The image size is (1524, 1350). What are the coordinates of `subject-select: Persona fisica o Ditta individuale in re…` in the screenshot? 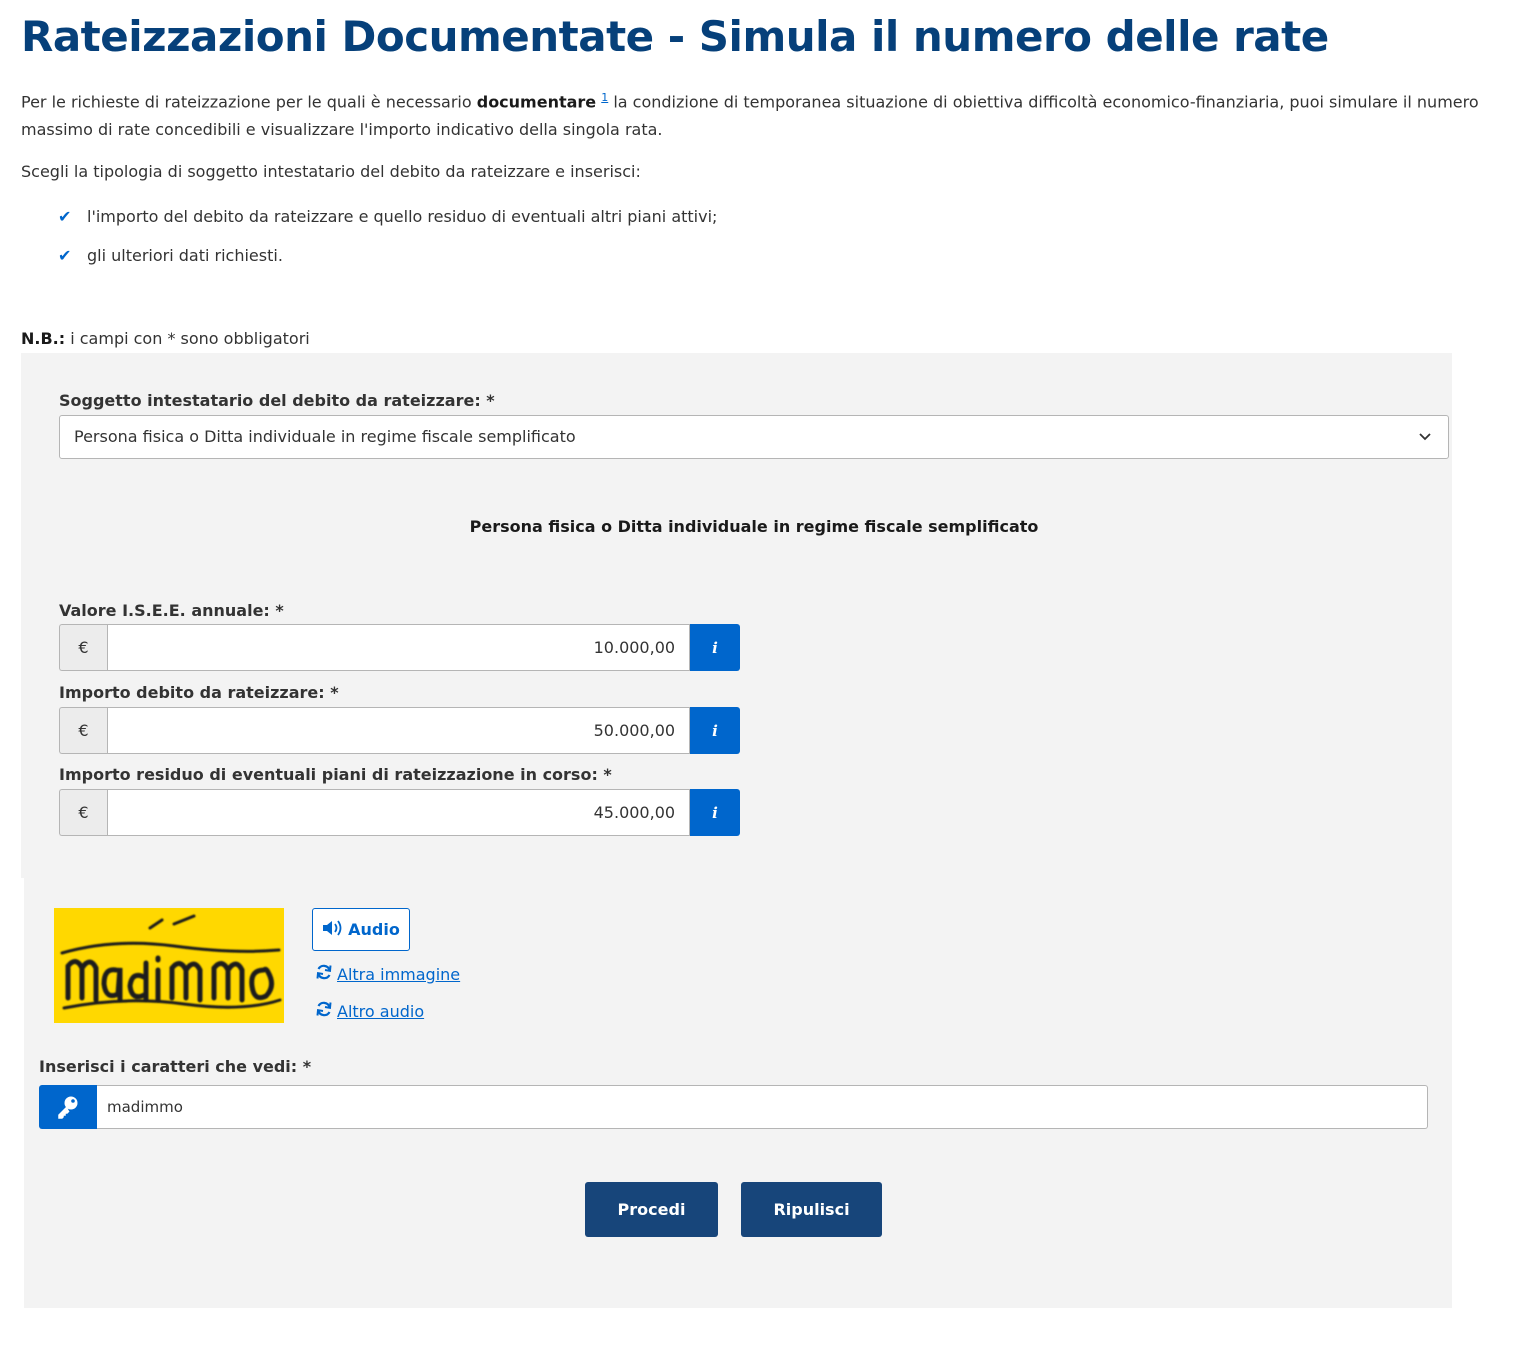 It's located at (754, 437).